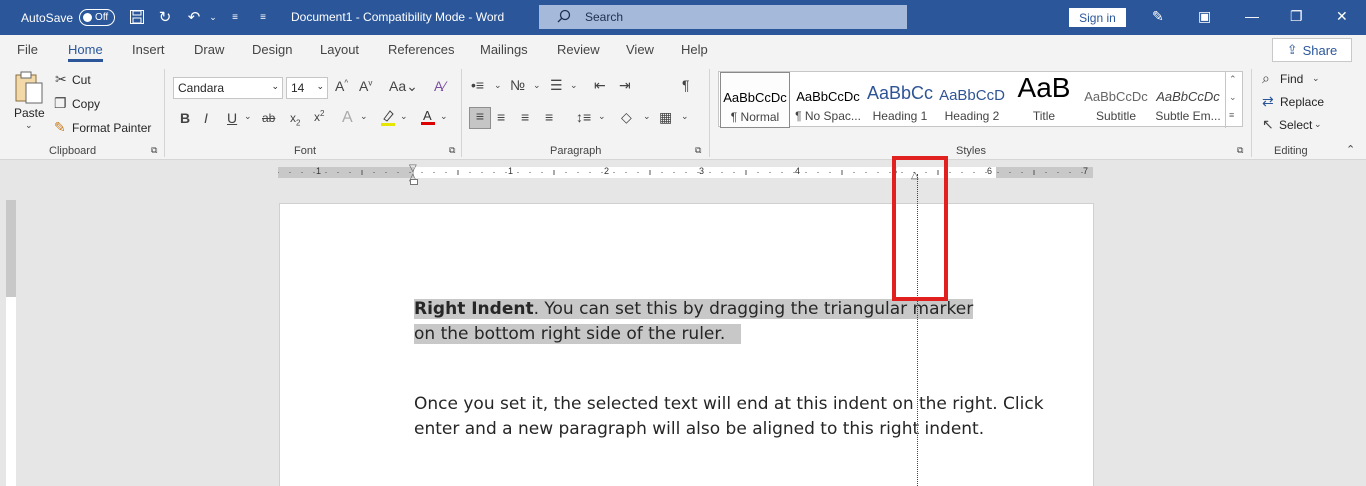 The image size is (1366, 486). Describe the element at coordinates (81, 80) in the screenshot. I see `cut-button: Cut` at that location.